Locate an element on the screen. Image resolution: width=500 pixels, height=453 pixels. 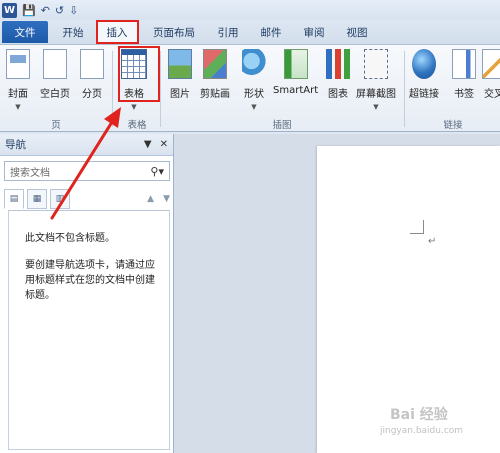
bookmark-button: 书签 is located at coordinates (464, 74).